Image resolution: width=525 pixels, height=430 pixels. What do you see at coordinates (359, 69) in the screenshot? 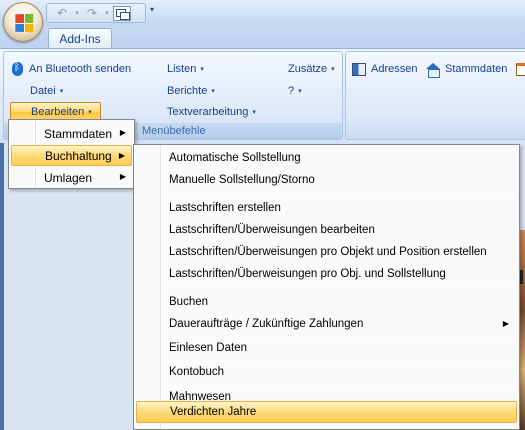
I see `address-book-icon` at bounding box center [359, 69].